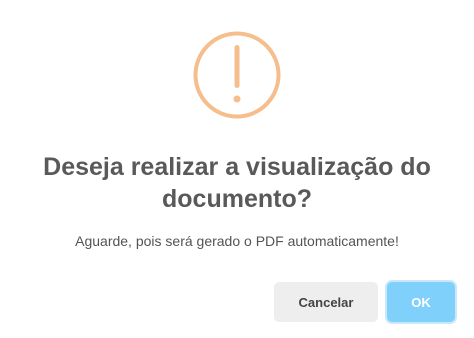 The image size is (474, 338). What do you see at coordinates (421, 302) in the screenshot?
I see `ok-button: OK` at bounding box center [421, 302].